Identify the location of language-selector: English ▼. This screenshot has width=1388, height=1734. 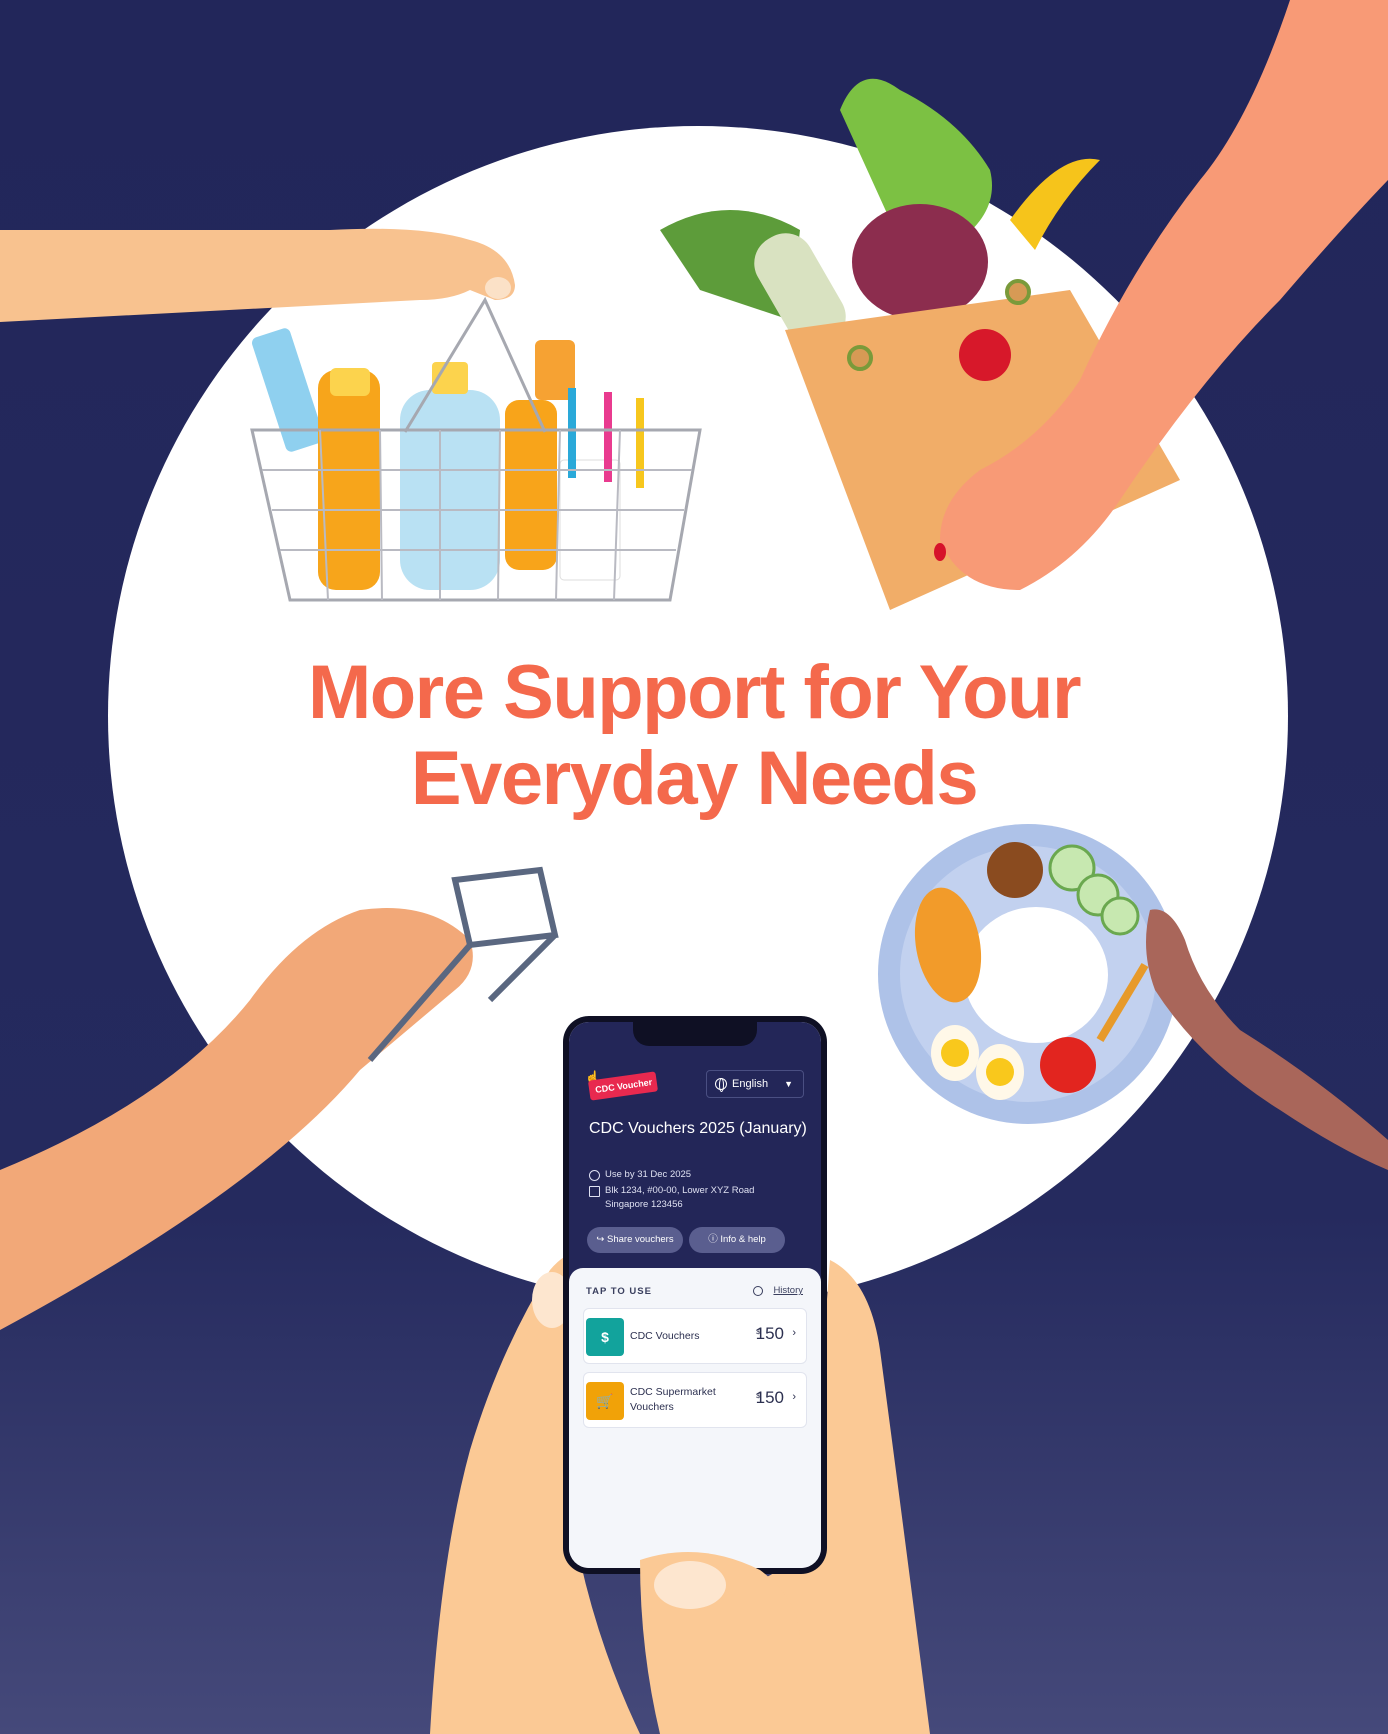
(755, 1084).